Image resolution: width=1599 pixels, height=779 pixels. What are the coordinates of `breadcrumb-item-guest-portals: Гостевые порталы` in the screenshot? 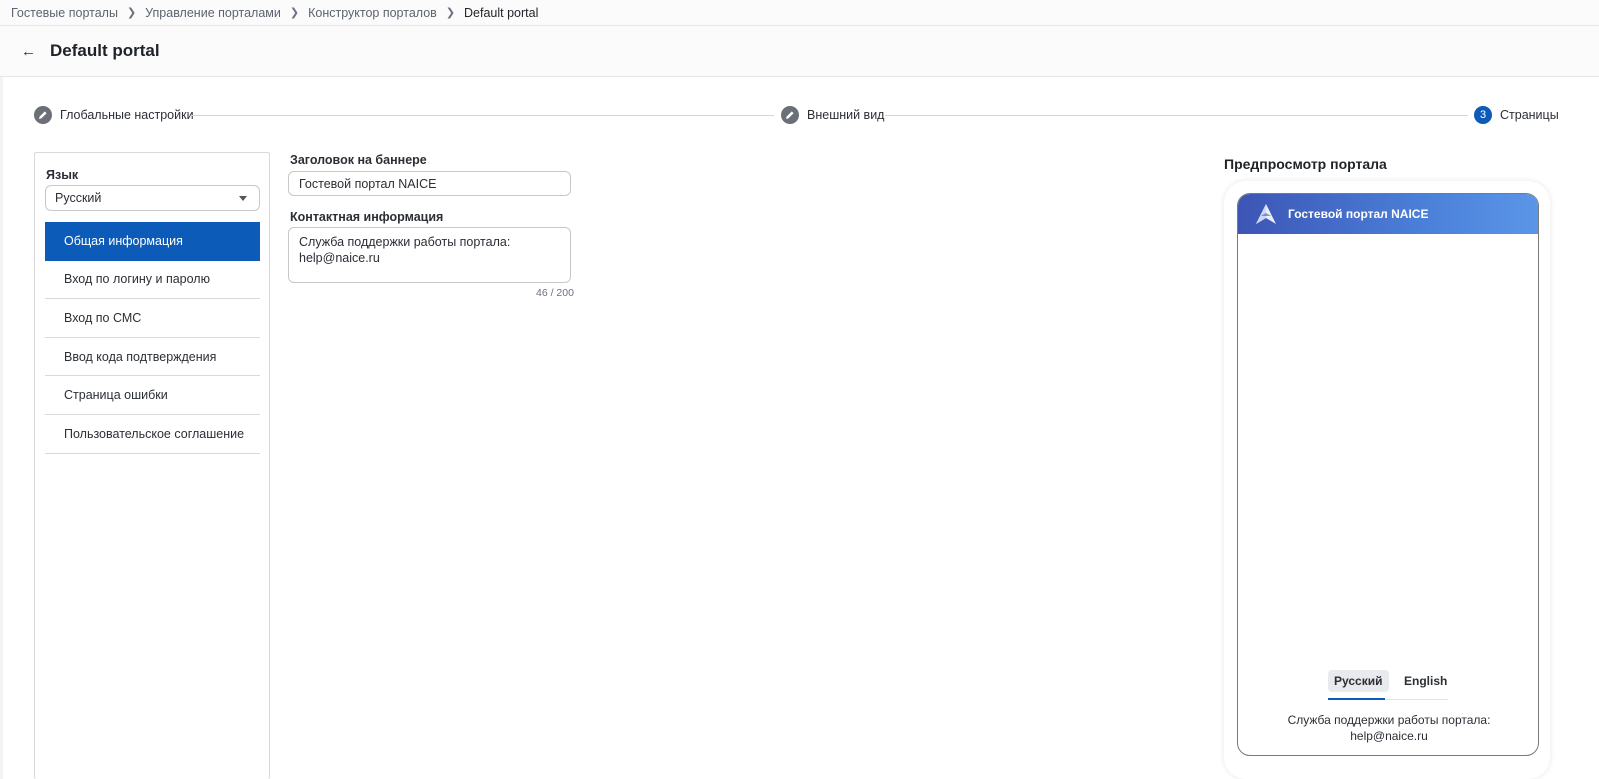 It's located at (64, 13).